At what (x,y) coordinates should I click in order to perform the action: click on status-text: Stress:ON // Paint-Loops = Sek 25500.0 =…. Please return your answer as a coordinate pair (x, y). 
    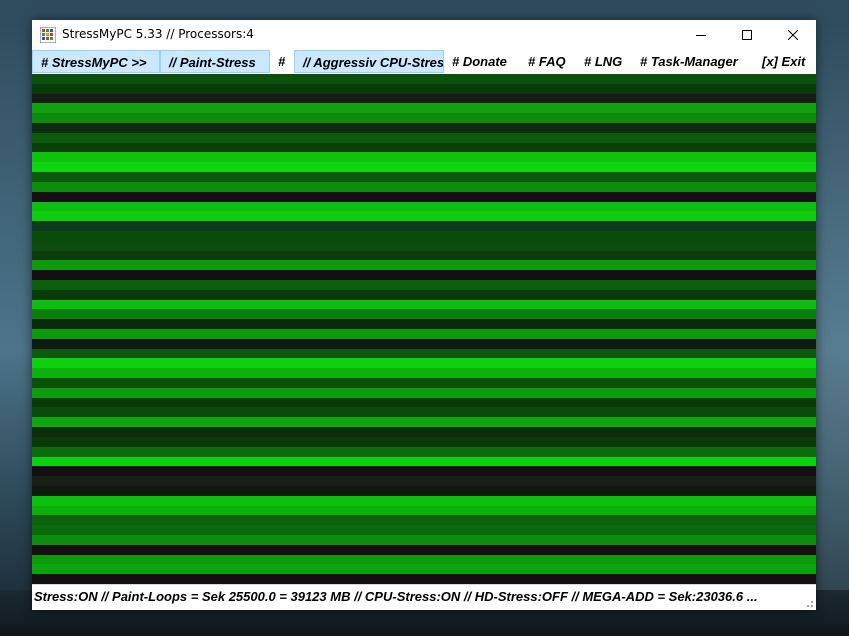
    Looking at the image, I should click on (396, 596).